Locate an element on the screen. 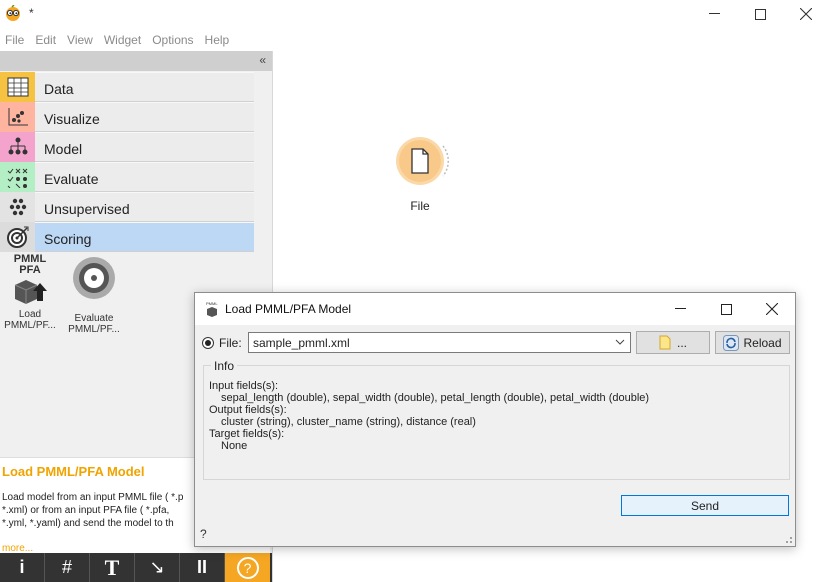  send-label: Send is located at coordinates (705, 505).